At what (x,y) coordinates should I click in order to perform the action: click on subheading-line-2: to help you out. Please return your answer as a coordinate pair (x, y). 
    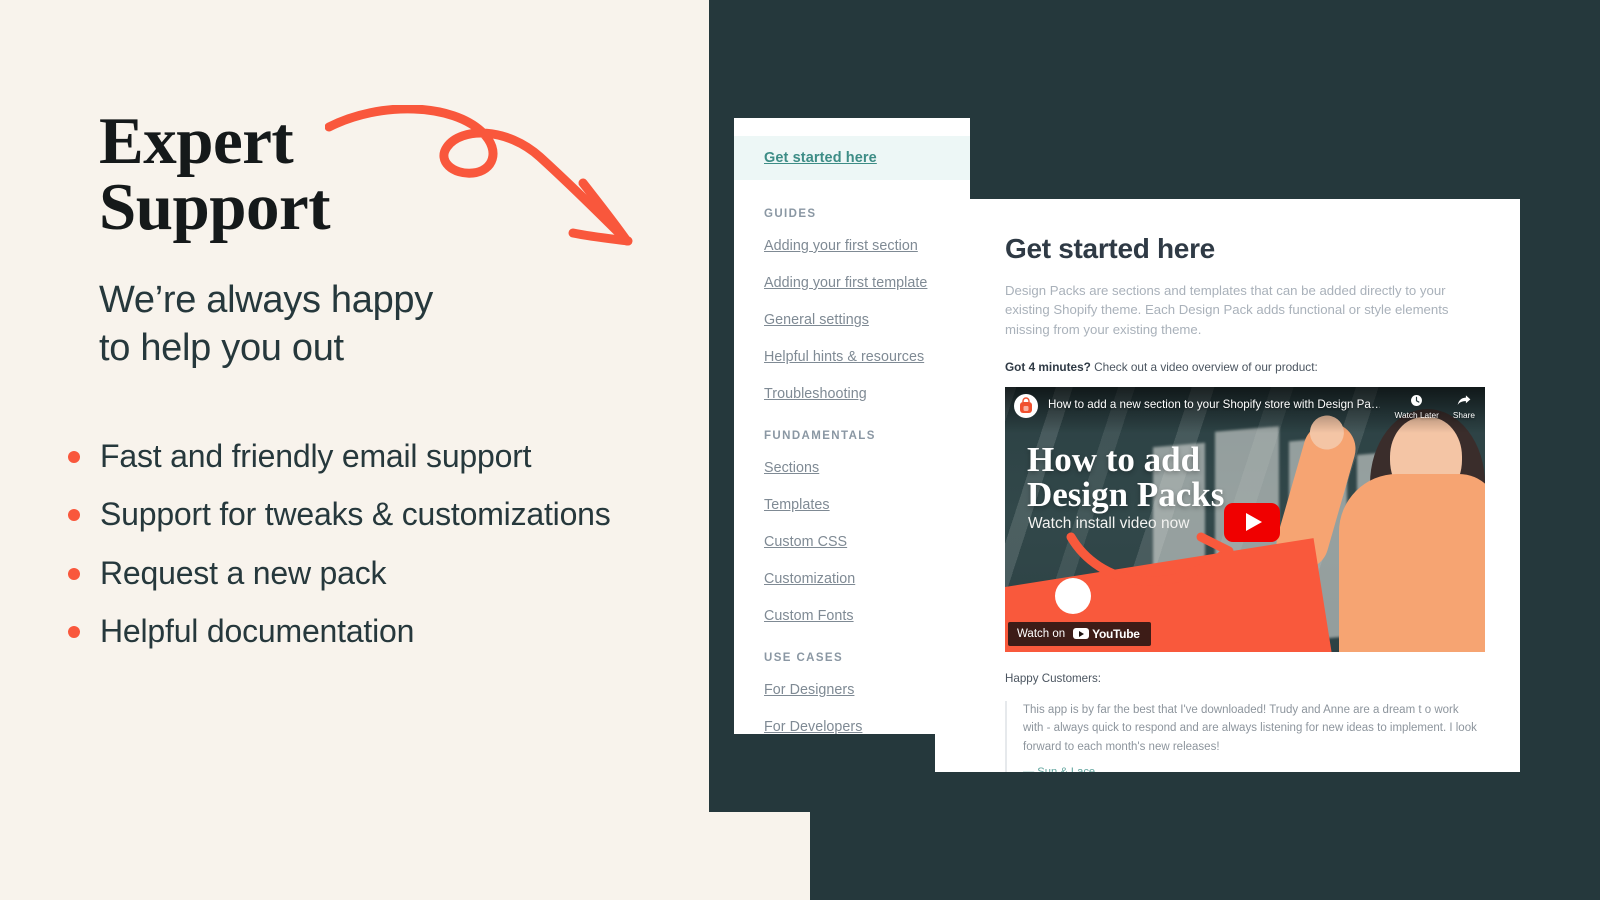
    Looking at the image, I should click on (221, 348).